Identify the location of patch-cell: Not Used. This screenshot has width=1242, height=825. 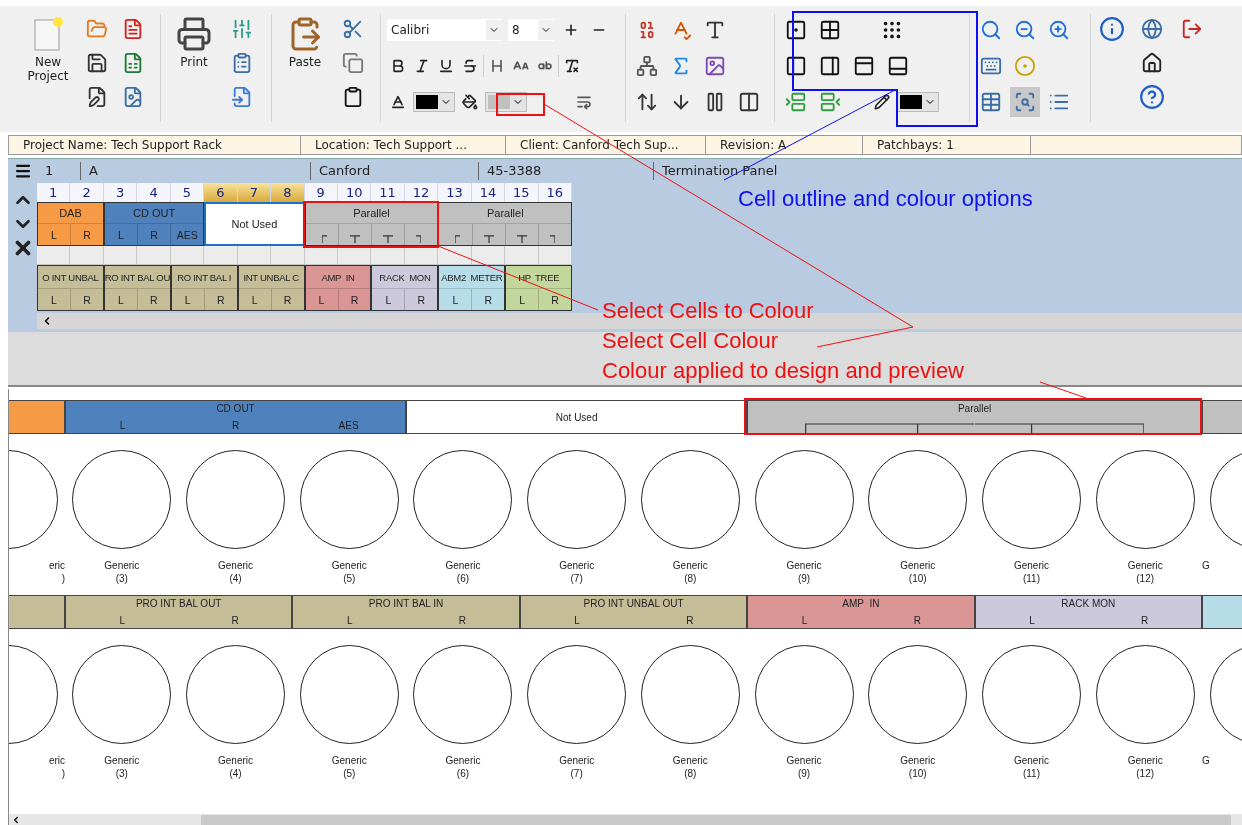
(254, 224).